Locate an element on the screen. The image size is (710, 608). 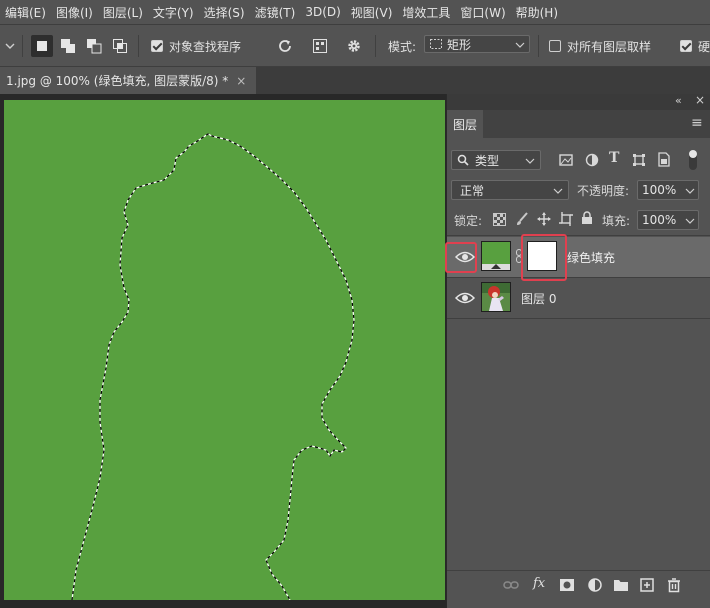
tab-layers: 图层 is located at coordinates (465, 124).